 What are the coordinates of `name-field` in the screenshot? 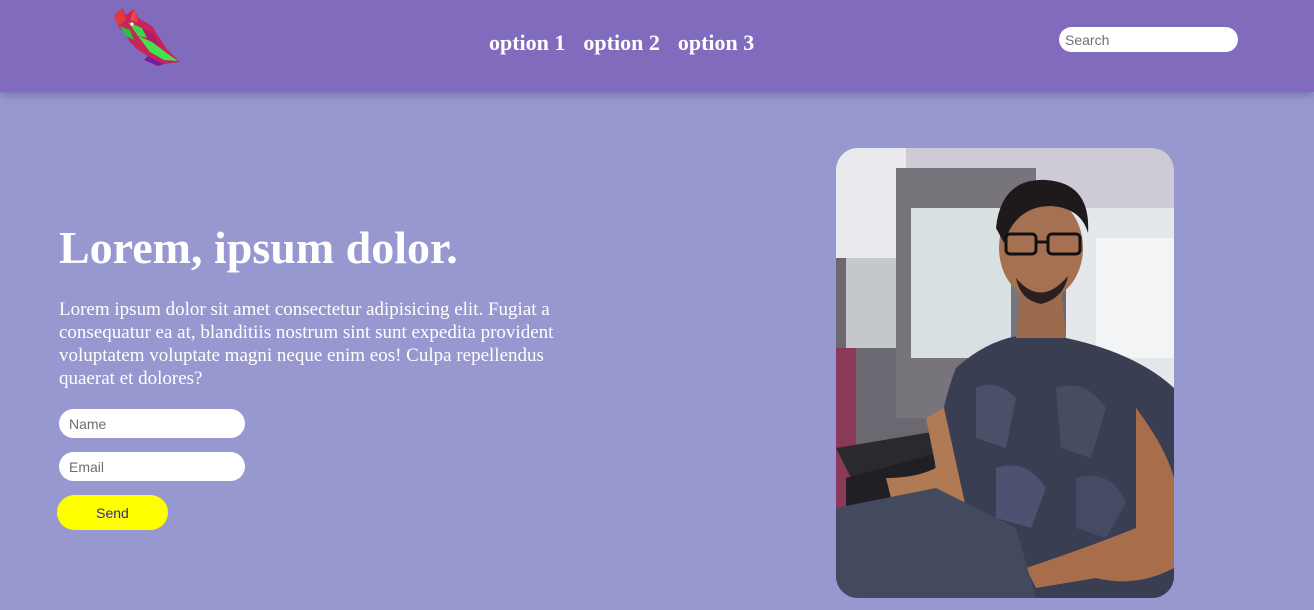 It's located at (152, 423).